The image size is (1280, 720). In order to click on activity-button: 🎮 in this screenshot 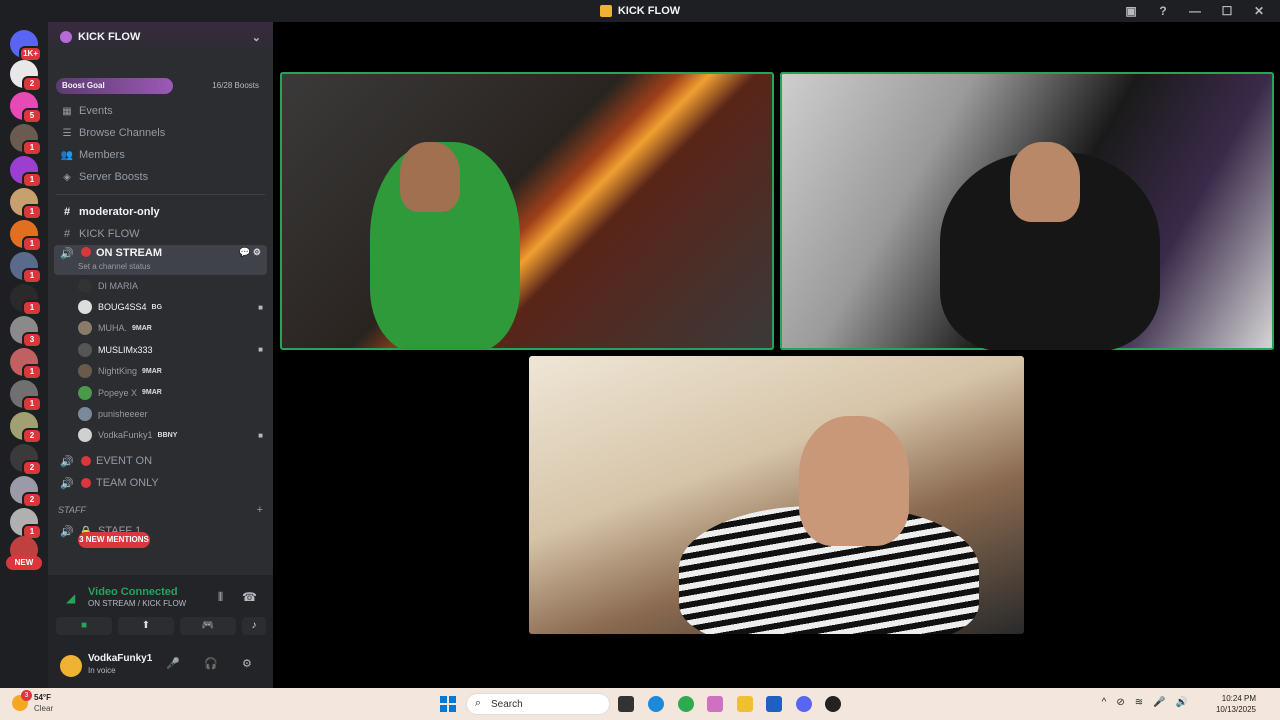, I will do `click(208, 626)`.